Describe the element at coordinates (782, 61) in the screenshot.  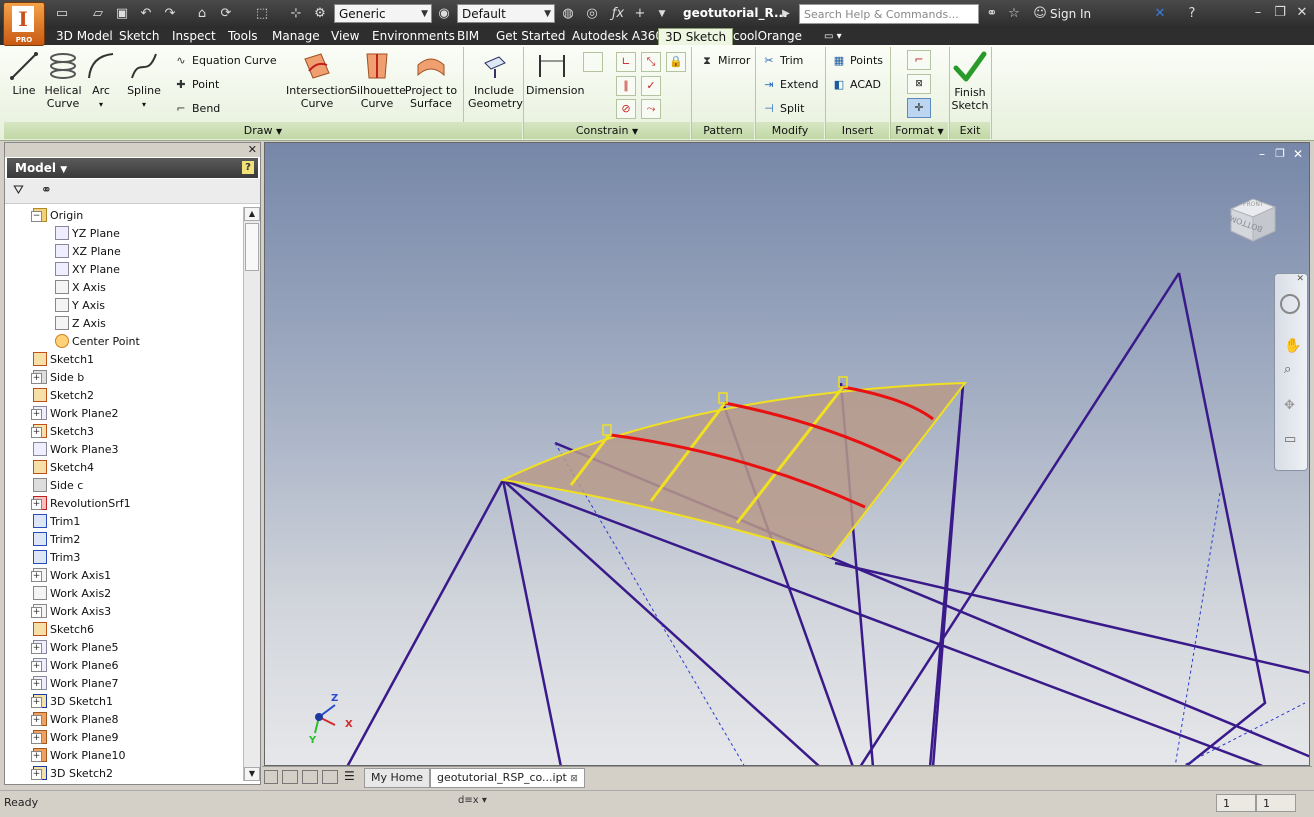
I see `trim-button: ✂ Trim` at that location.